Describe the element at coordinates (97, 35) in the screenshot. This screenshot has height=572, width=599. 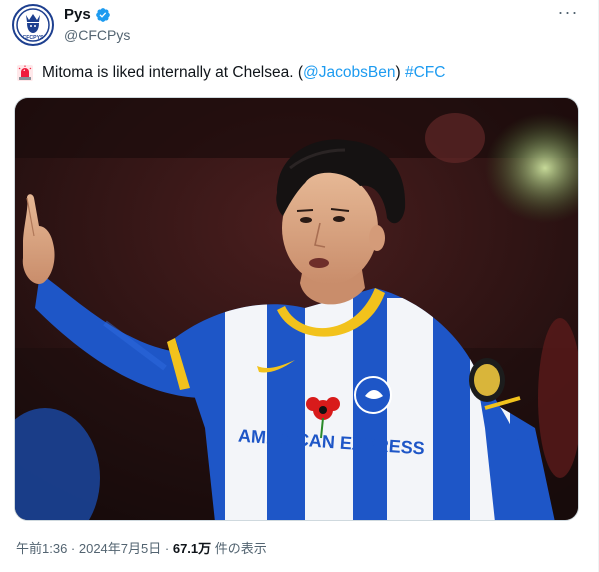
I see `user-handle: @CFCPys` at that location.